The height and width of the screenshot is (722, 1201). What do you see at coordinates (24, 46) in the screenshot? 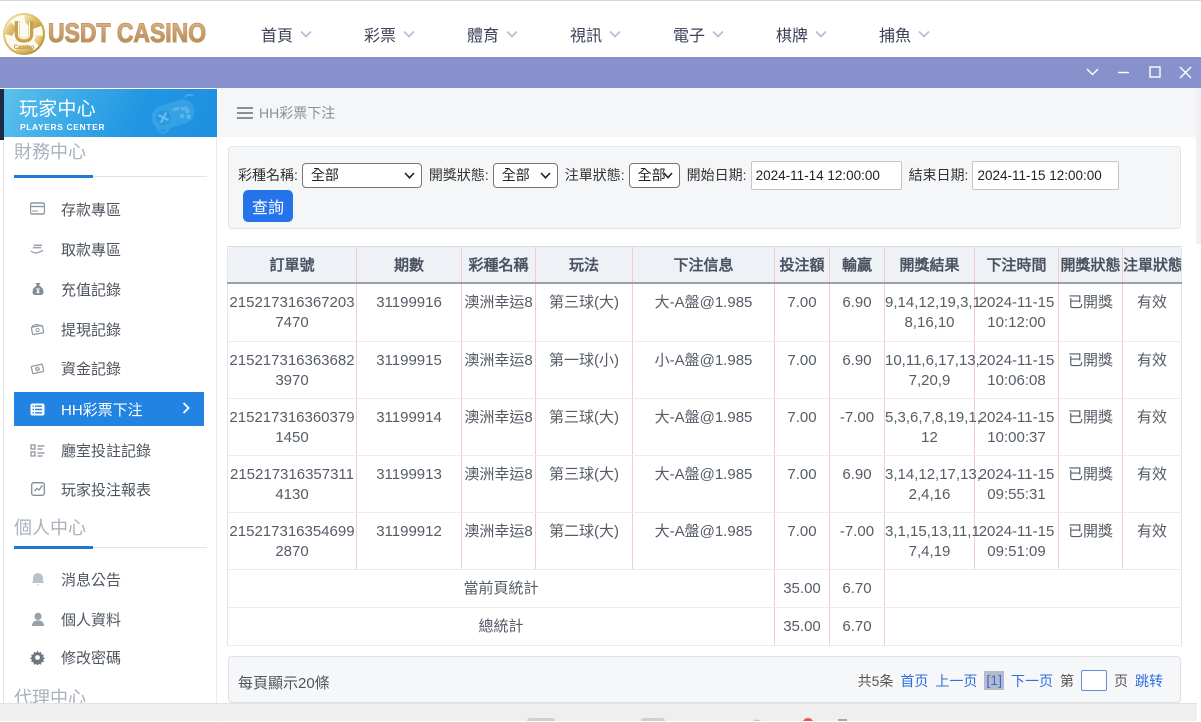
I see `svg-text: Casino` at bounding box center [24, 46].